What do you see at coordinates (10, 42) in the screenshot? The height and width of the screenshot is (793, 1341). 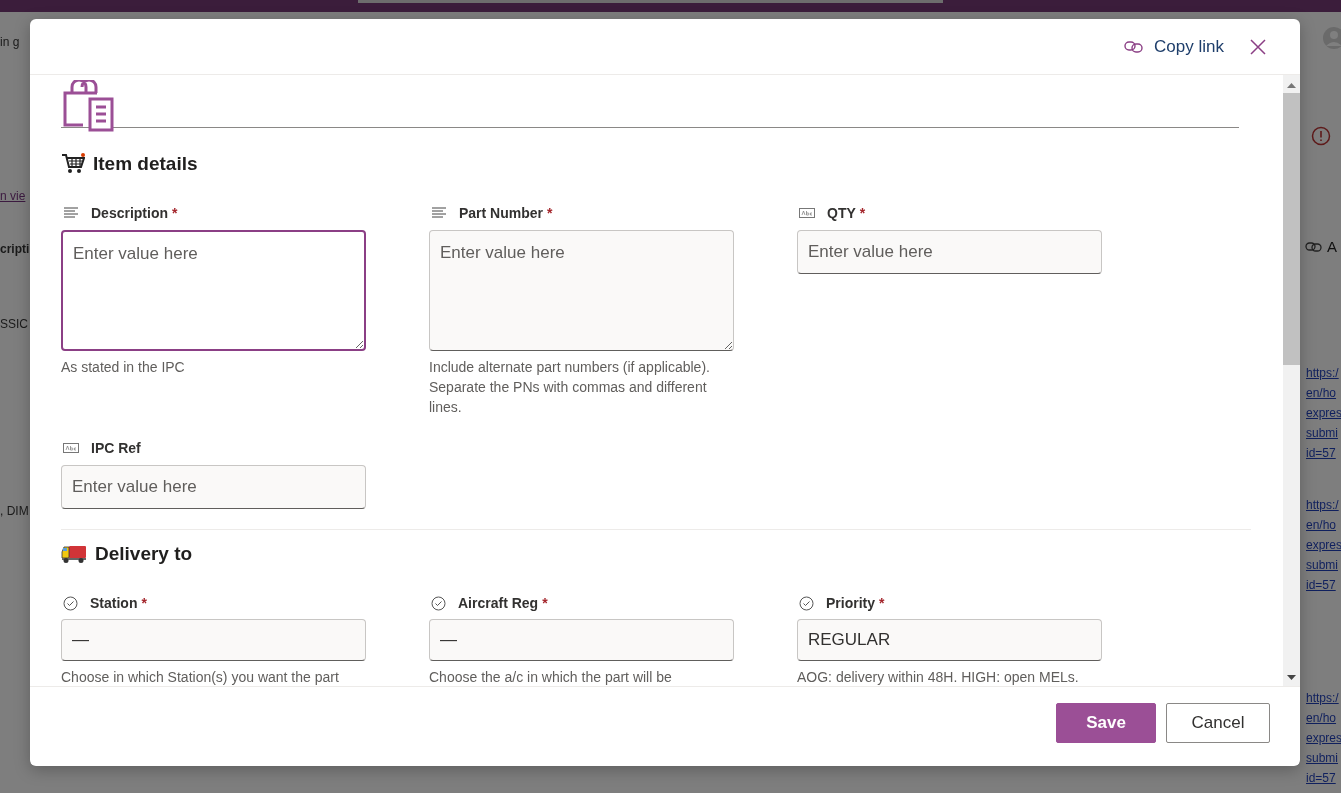 I see `table-cell-text: in g` at bounding box center [10, 42].